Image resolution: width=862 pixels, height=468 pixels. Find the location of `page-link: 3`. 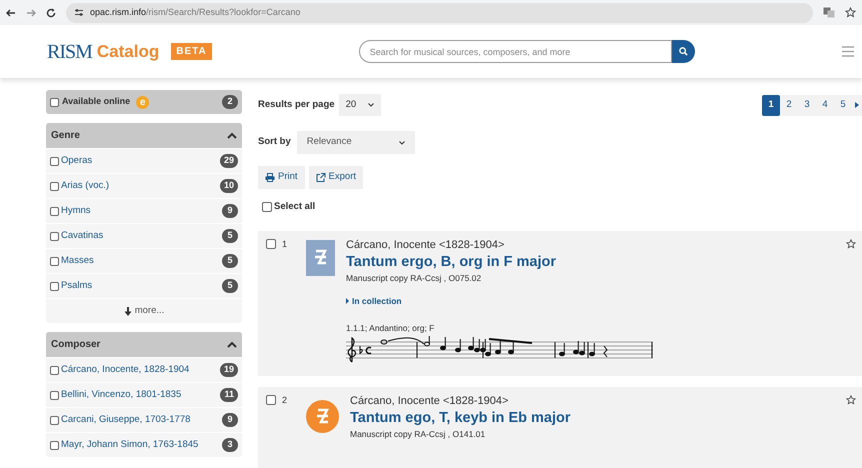

page-link: 3 is located at coordinates (807, 105).